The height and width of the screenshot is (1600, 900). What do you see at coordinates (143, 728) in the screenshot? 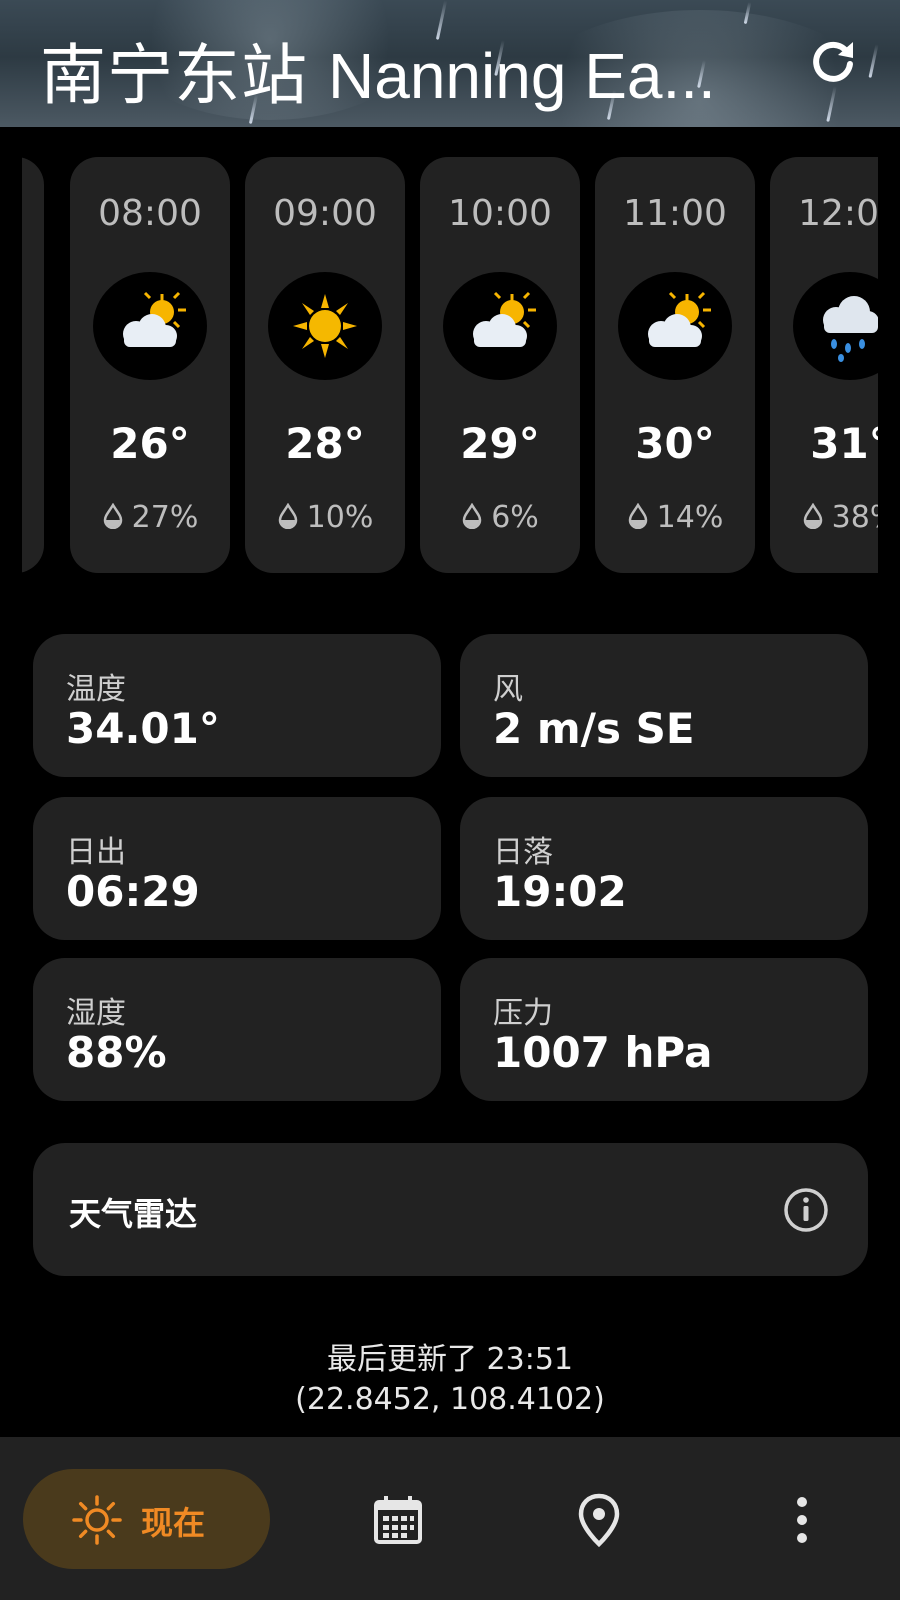
I see `stat-value: 34.01°` at bounding box center [143, 728].